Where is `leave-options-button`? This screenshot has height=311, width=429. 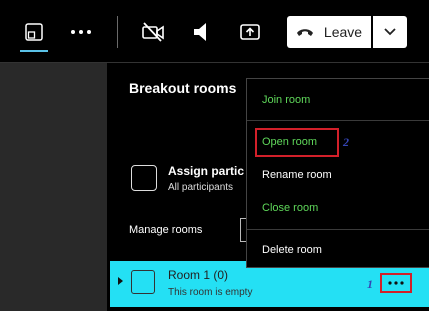 leave-options-button is located at coordinates (390, 32).